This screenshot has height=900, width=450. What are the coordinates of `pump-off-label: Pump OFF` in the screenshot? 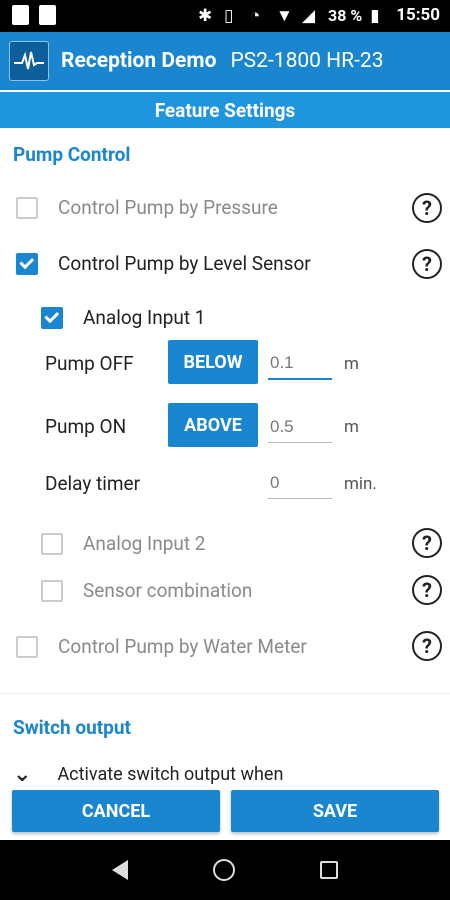 It's located at (89, 363).